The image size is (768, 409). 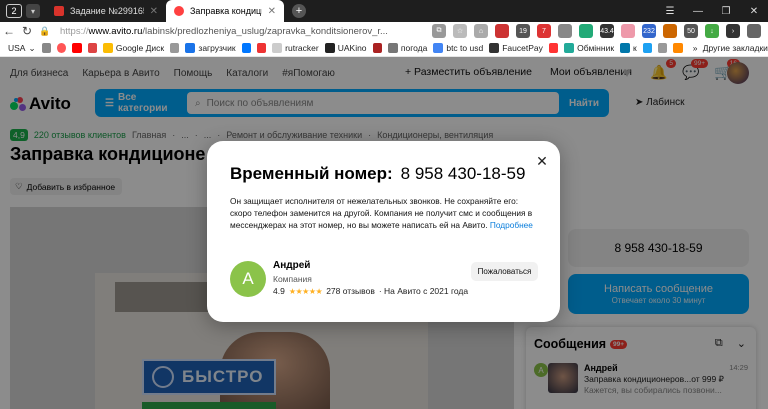 What do you see at coordinates (463, 173) in the screenshot?
I see `temporary-phone-number: 8 958 430-18-59` at bounding box center [463, 173].